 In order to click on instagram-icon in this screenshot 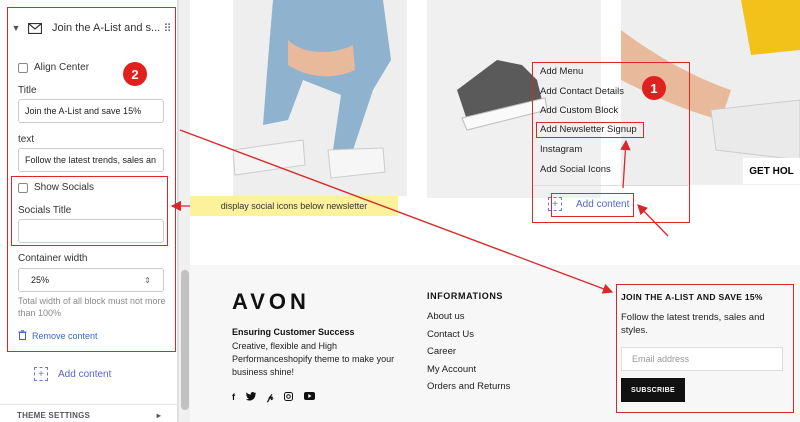, I will do `click(289, 397)`.